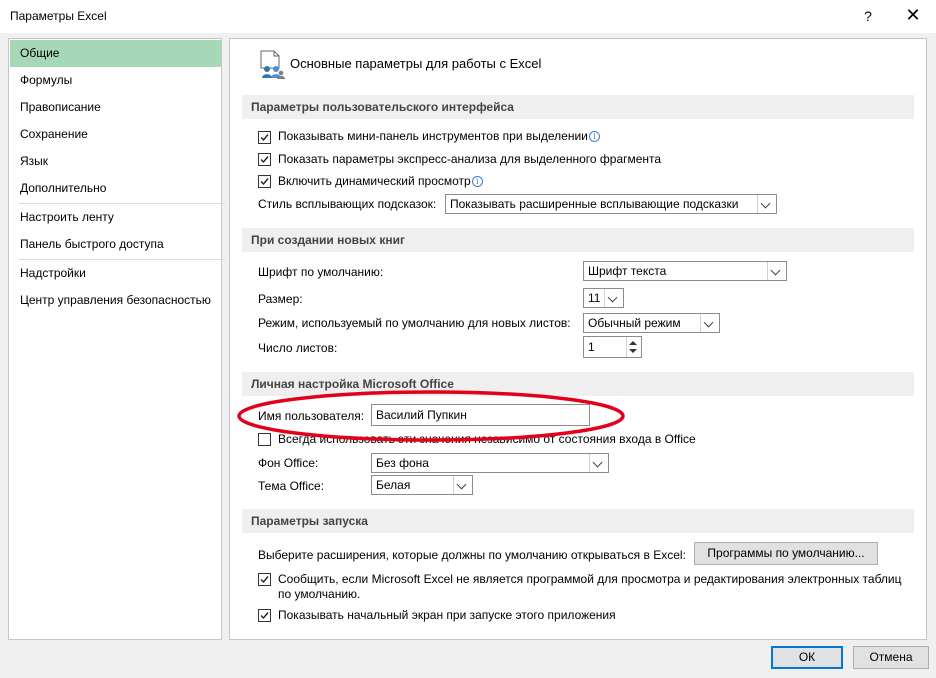 The height and width of the screenshot is (678, 936). I want to click on ok-button: ОК, so click(807, 657).